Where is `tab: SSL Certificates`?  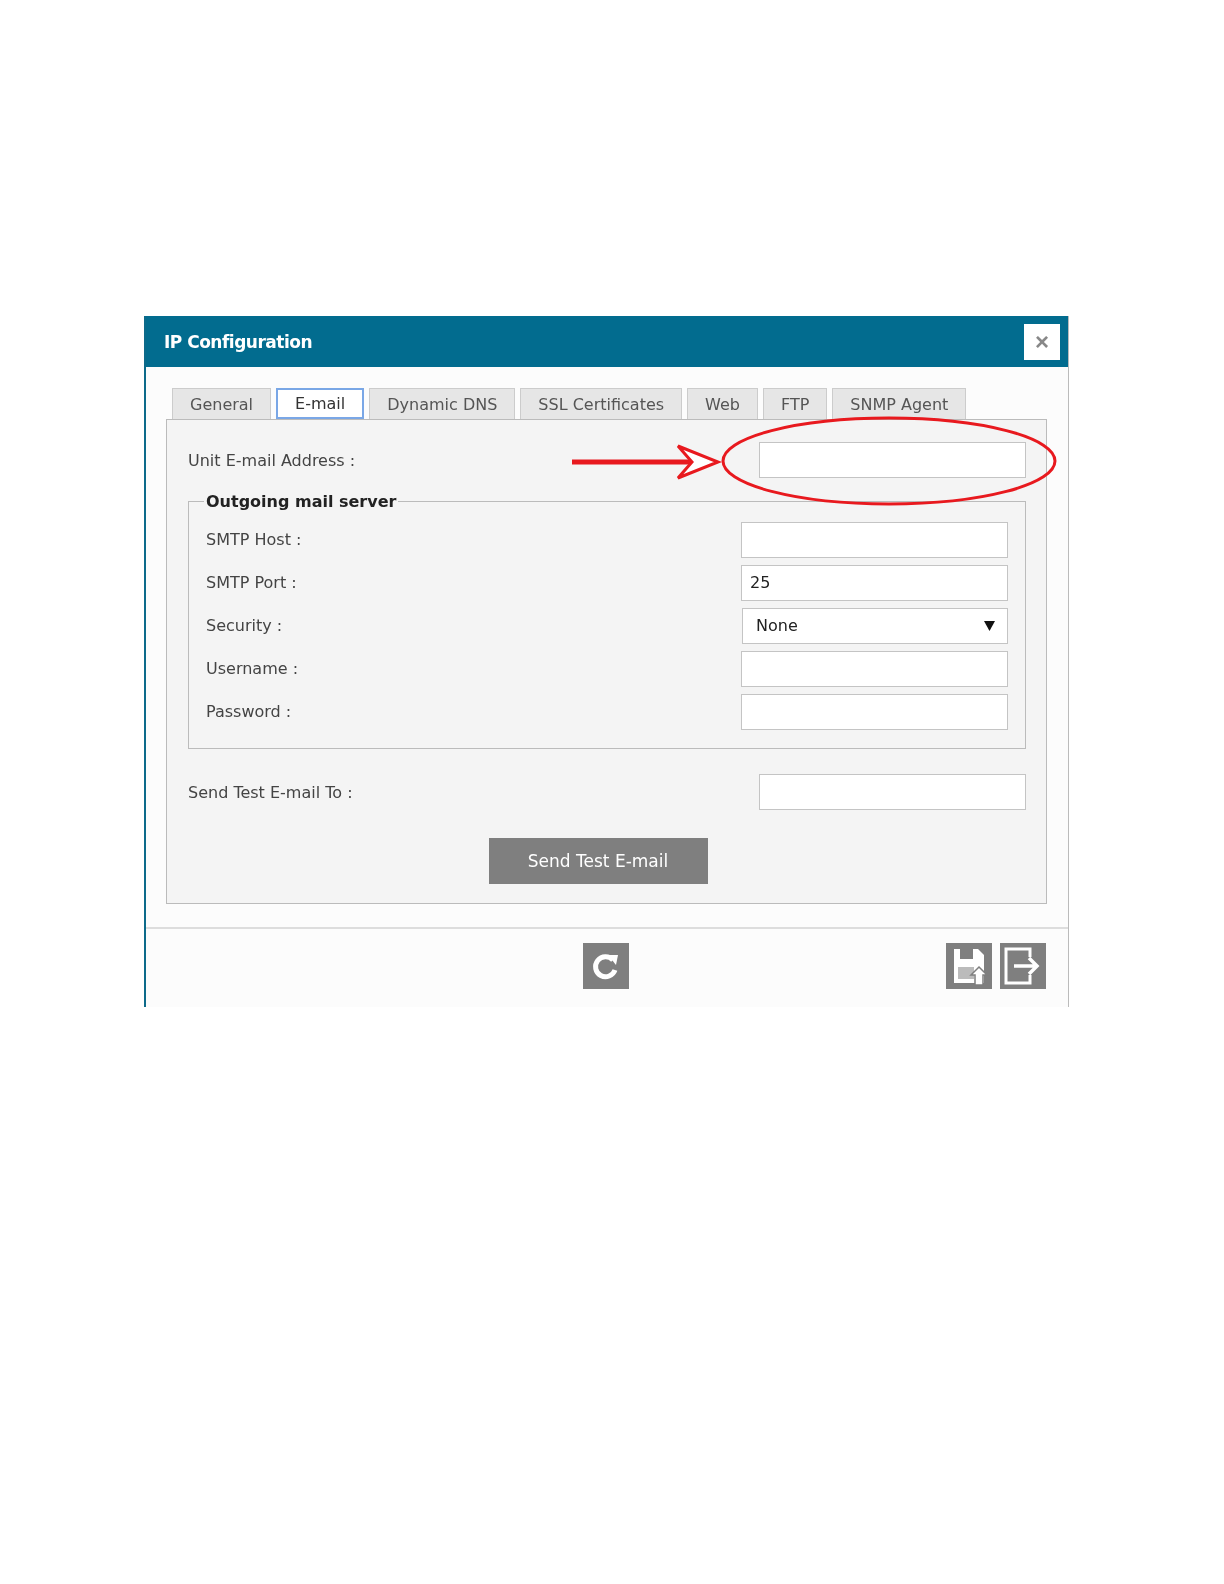 tab: SSL Certificates is located at coordinates (601, 403).